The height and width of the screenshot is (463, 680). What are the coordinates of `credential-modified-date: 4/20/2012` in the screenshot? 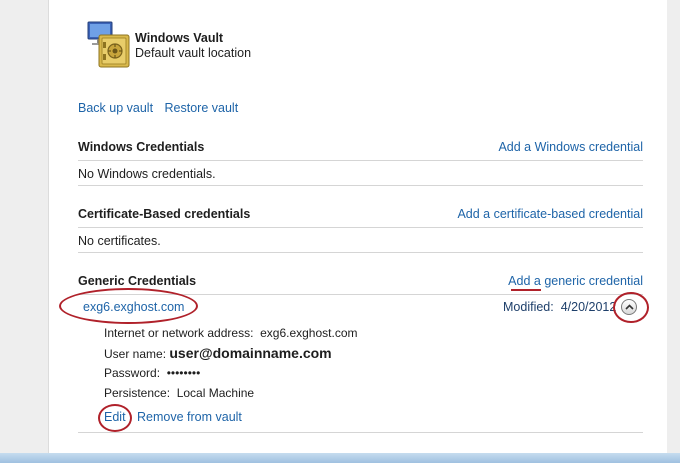 It's located at (588, 307).